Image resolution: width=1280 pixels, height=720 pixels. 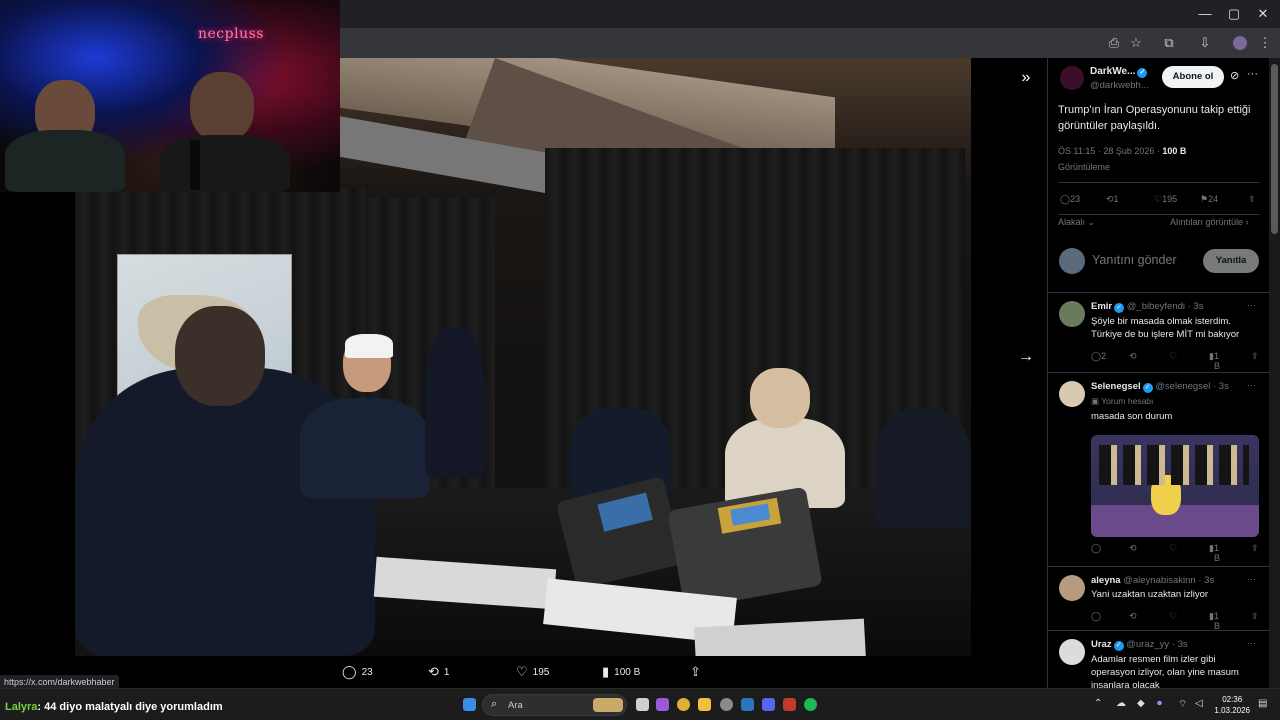 I want to click on reply-image, so click(x=1175, y=486).